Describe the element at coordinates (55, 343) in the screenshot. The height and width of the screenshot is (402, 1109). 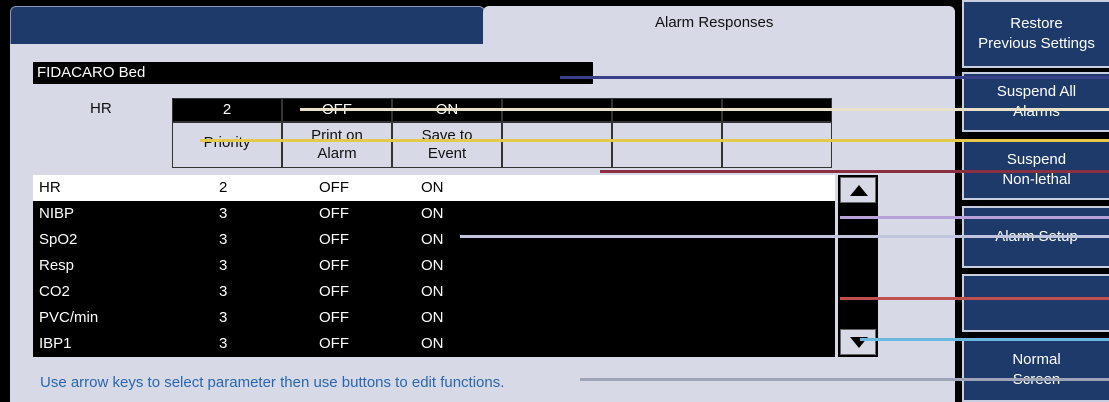
I see `param-name: IBP1` at that location.